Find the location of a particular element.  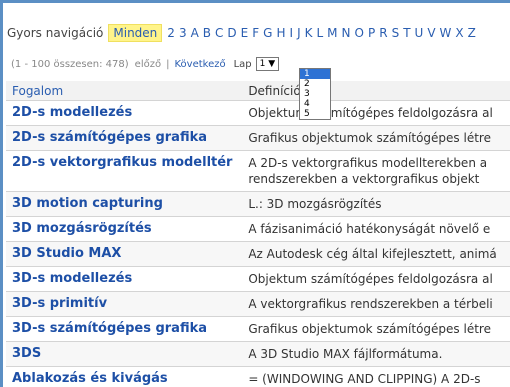

nav-letter-link: X is located at coordinates (459, 33).